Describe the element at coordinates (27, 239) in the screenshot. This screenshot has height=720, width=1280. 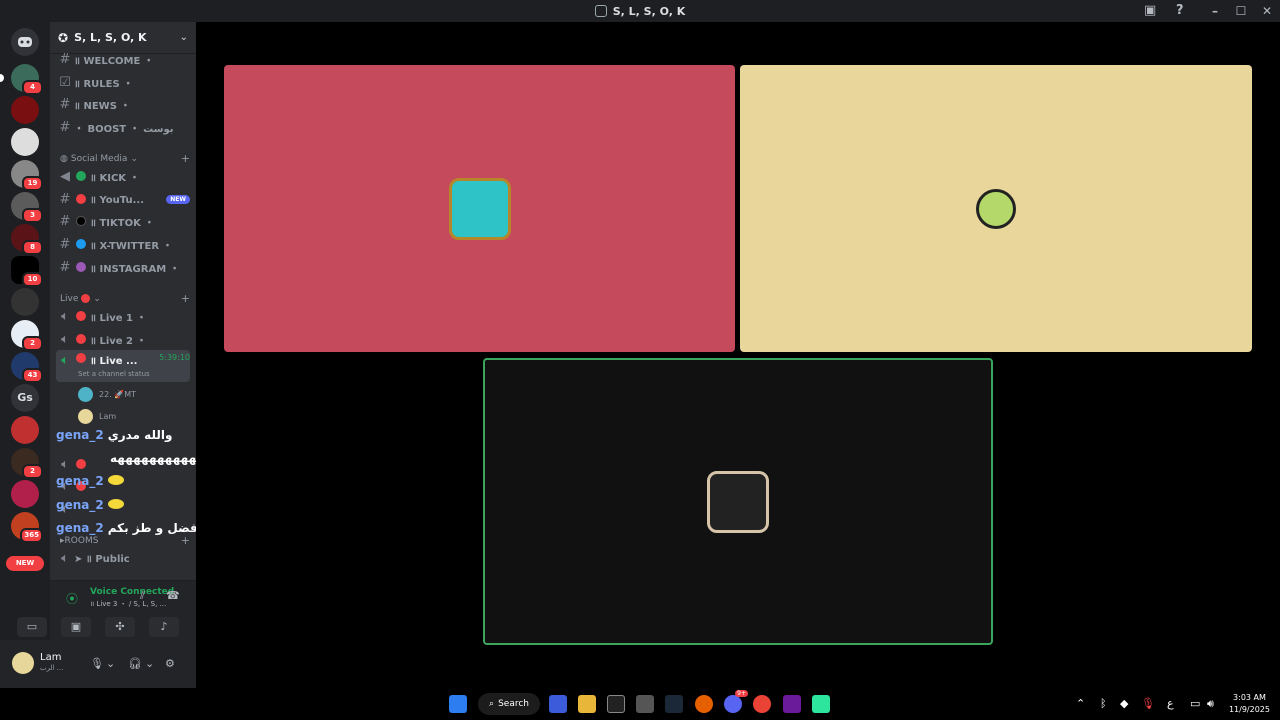
I see `server-icon: 8` at that location.